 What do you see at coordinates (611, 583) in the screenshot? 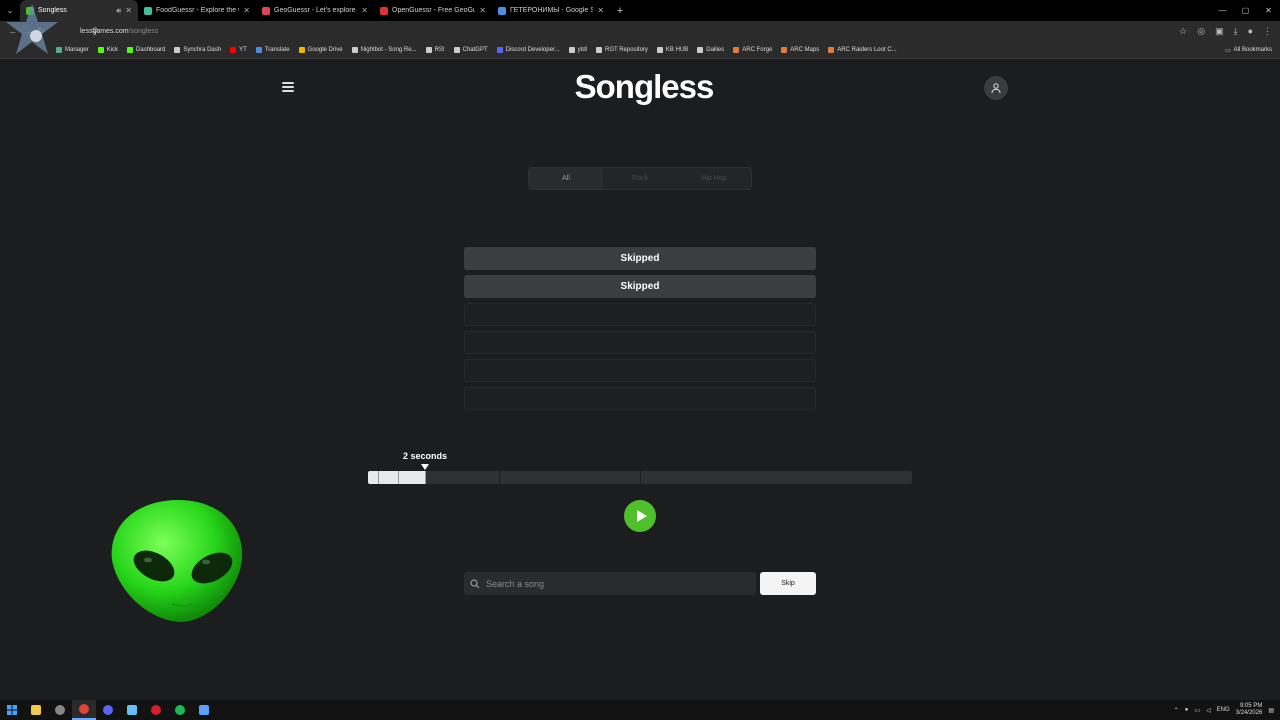
I see `song-search-input` at bounding box center [611, 583].